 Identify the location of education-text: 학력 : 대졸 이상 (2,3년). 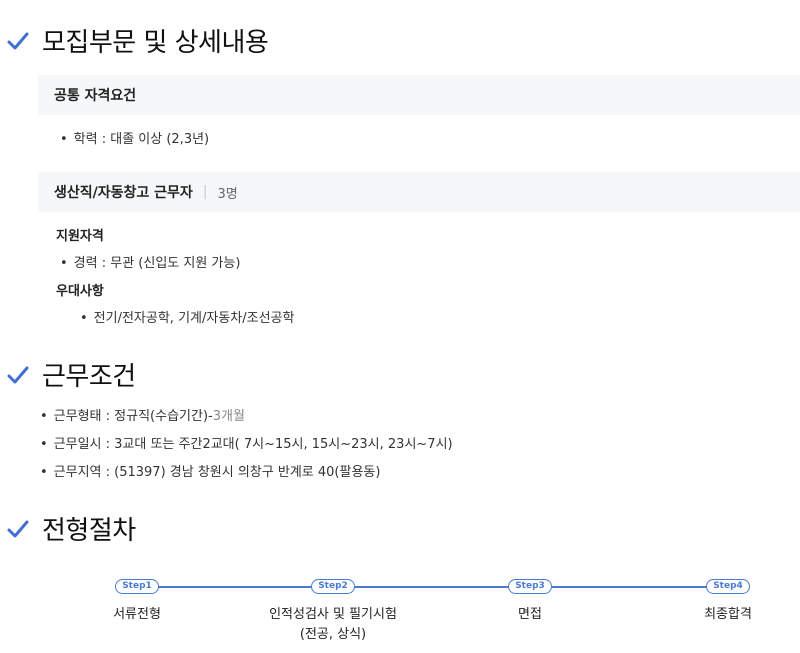
(141, 139).